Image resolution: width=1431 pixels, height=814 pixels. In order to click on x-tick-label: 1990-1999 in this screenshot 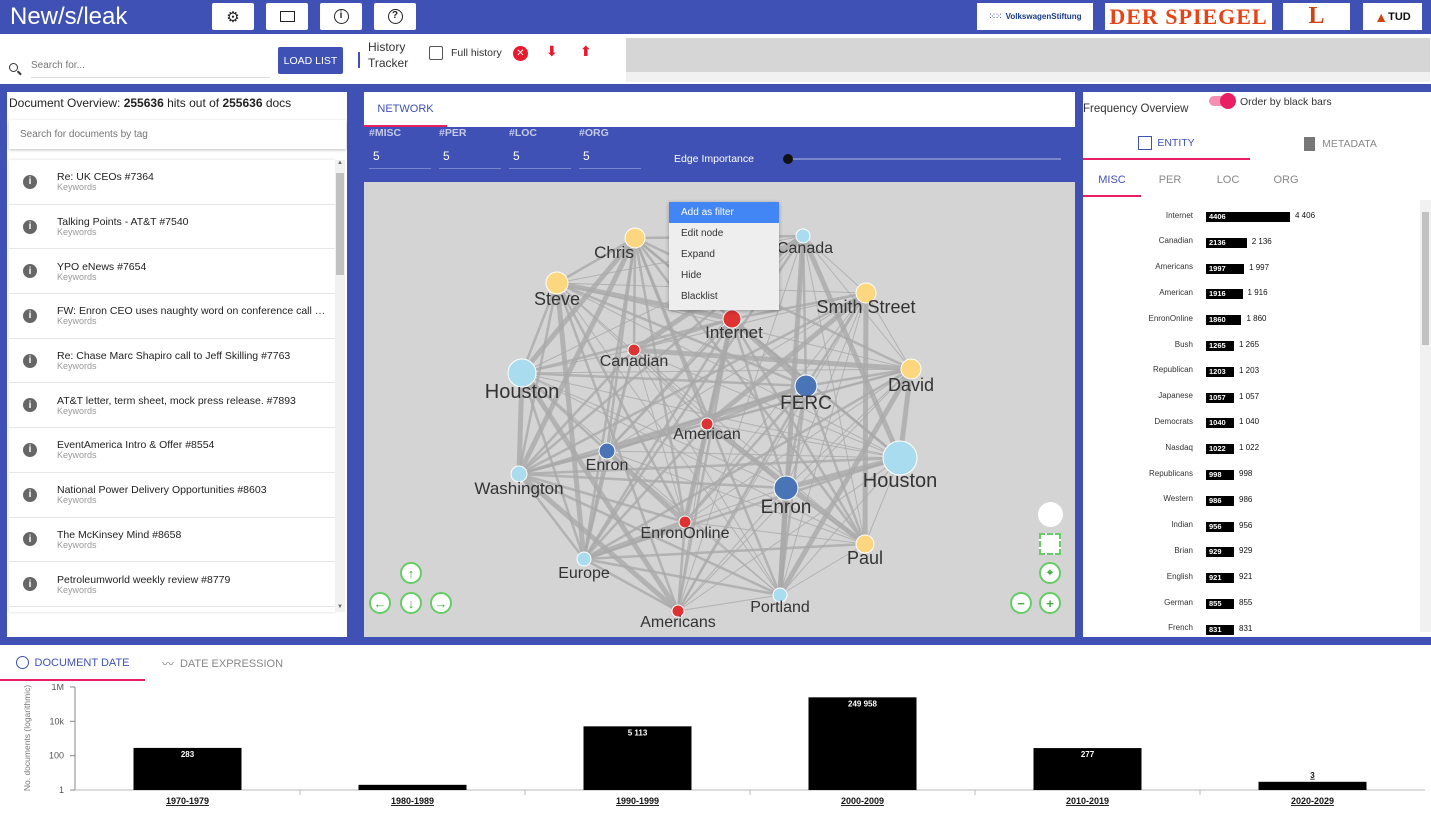, I will do `click(637, 801)`.